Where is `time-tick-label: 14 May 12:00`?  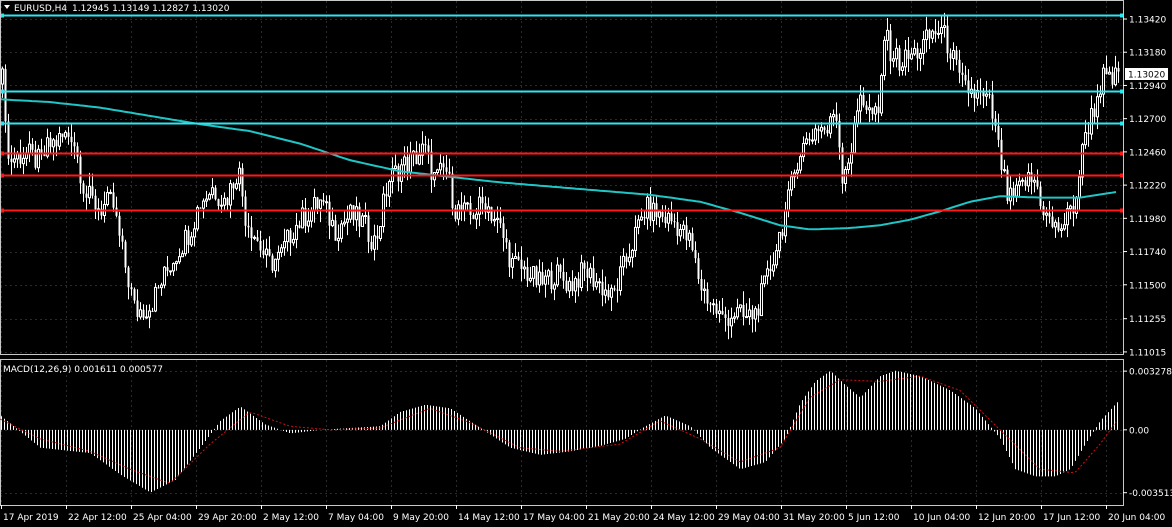 time-tick-label: 14 May 12:00 is located at coordinates (489, 518).